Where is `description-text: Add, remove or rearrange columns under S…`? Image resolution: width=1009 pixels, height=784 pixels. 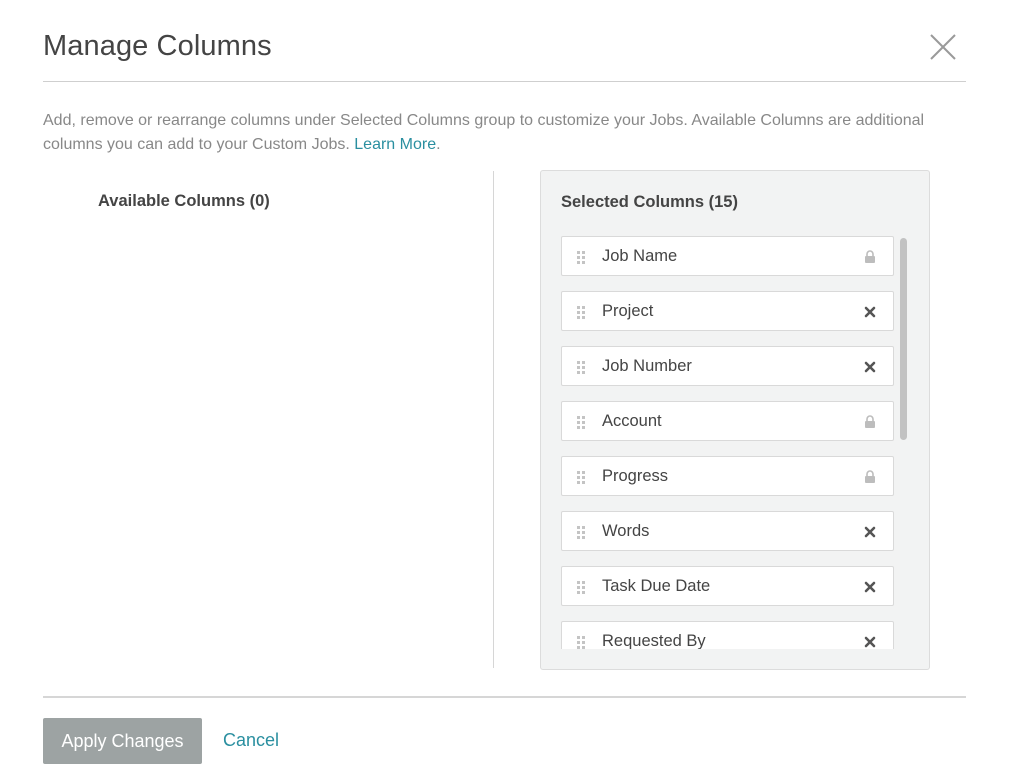
description-text: Add, remove or rearrange columns under S… is located at coordinates (484, 132).